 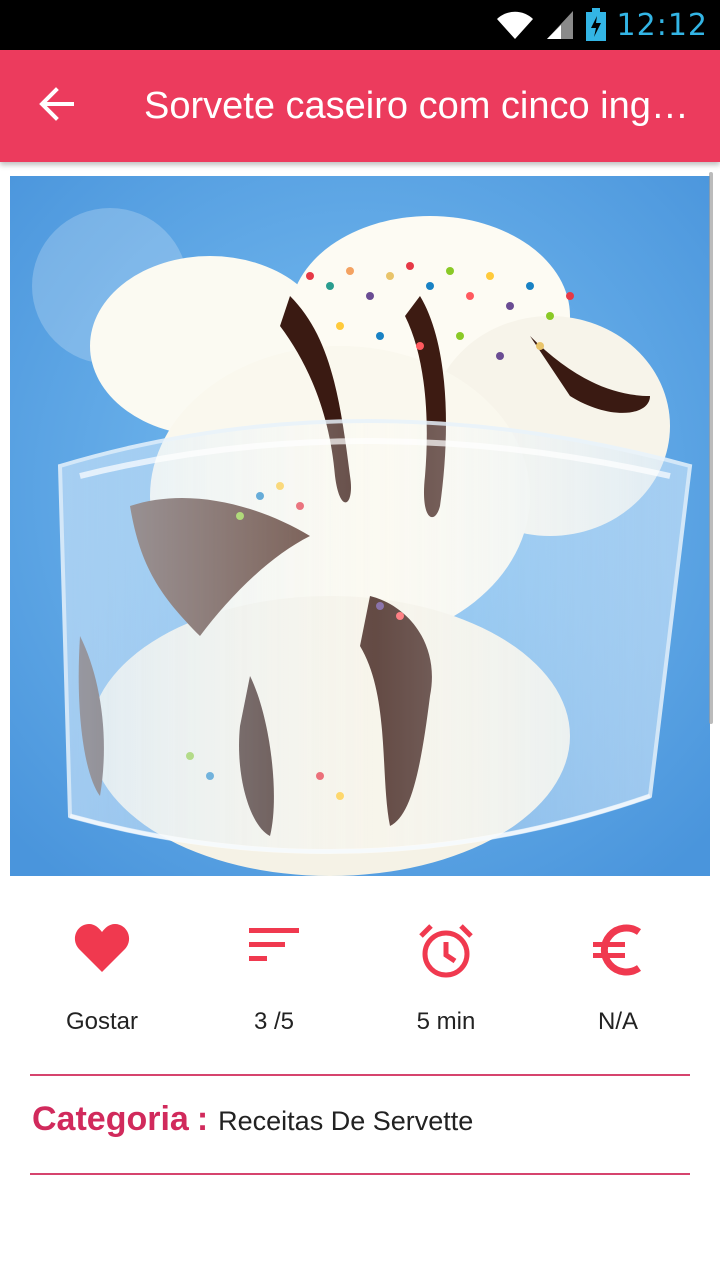 I want to click on category-value: Receitas De Servette, so click(x=346, y=1121).